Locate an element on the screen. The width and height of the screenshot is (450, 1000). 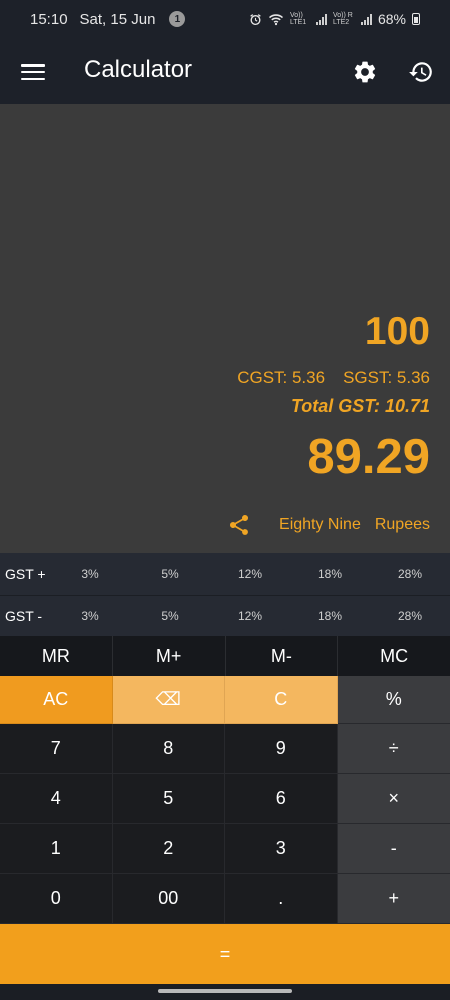
gst-minus-row: GST - 3% 5% 12% 18% 28% is located at coordinates (225, 615).